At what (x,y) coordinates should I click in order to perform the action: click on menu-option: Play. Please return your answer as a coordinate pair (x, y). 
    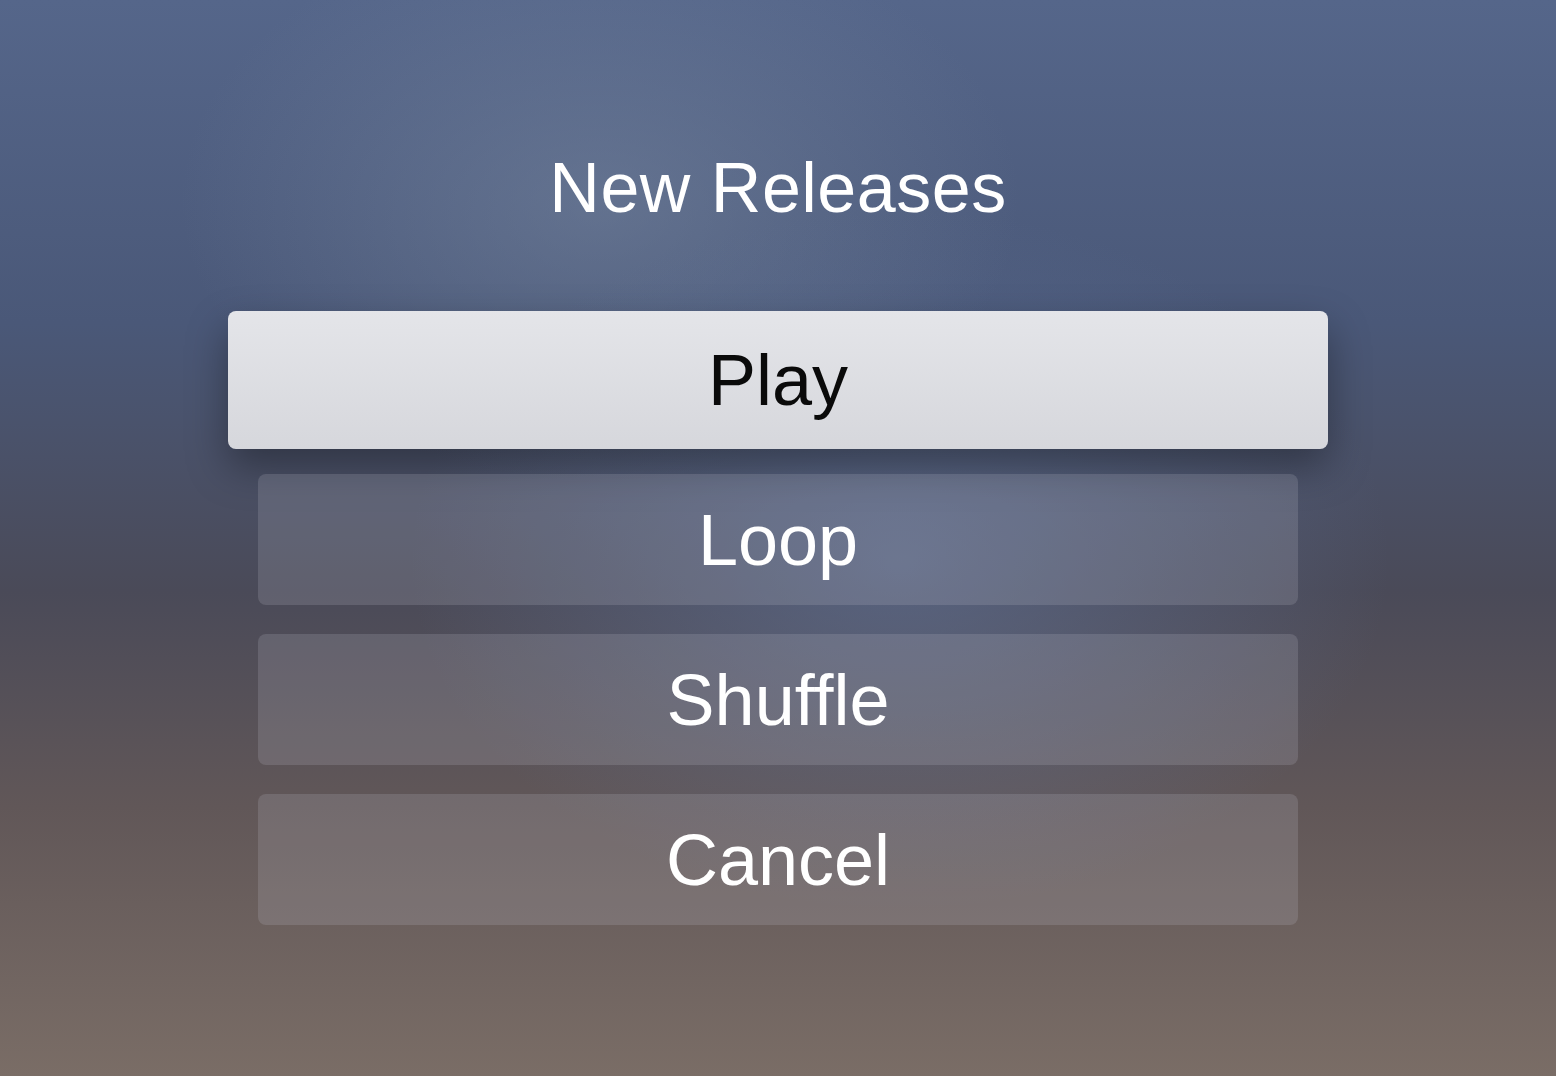
    Looking at the image, I should click on (778, 380).